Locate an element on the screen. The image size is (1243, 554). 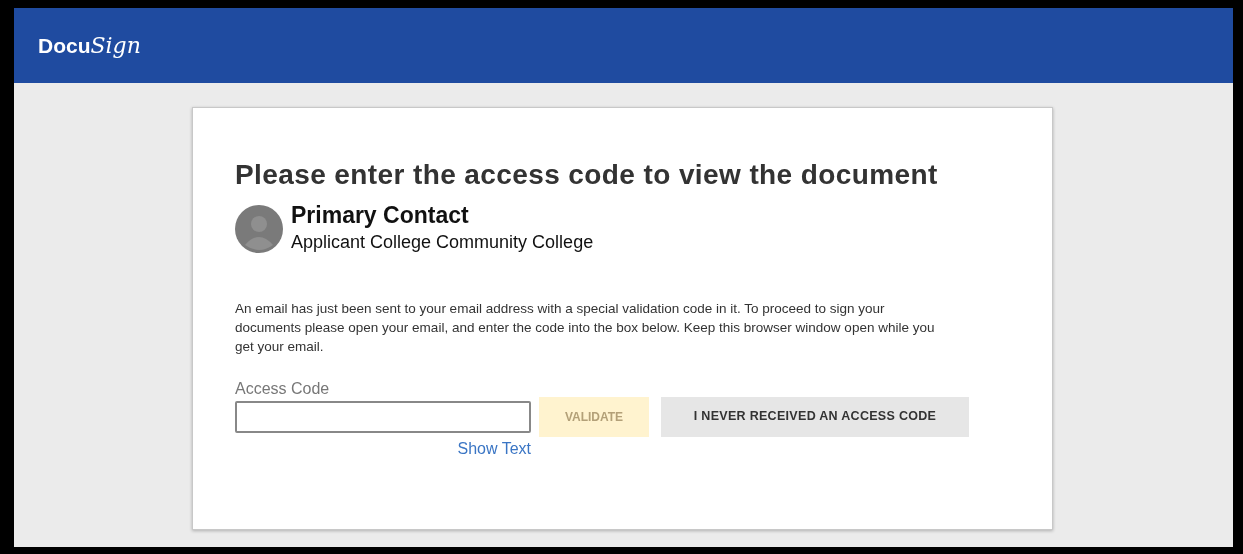
no-code-button: I NEVER RECEIVED AN ACCESS CODE is located at coordinates (815, 416).